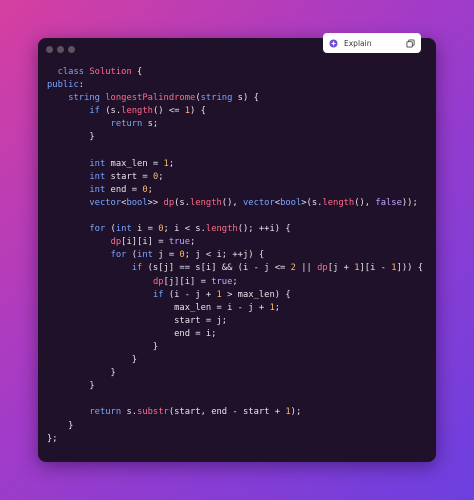  I want to click on code-line: dp[i][i] = true;, so click(153, 242).